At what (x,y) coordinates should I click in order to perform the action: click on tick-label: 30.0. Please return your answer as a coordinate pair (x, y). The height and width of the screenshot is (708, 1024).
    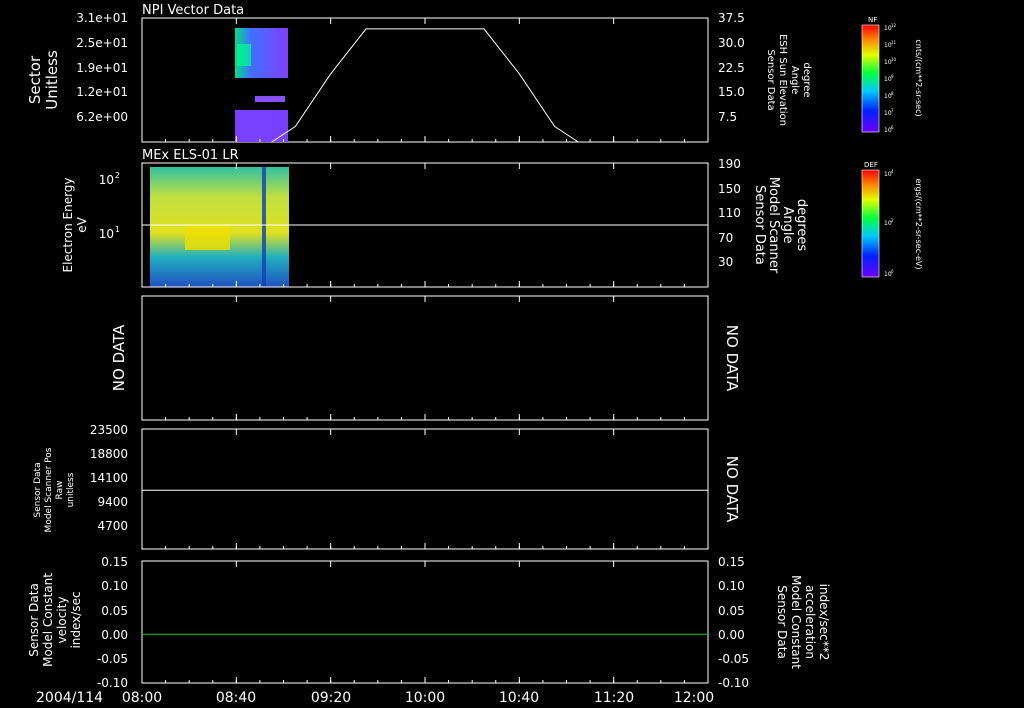
    Looking at the image, I should click on (731, 43).